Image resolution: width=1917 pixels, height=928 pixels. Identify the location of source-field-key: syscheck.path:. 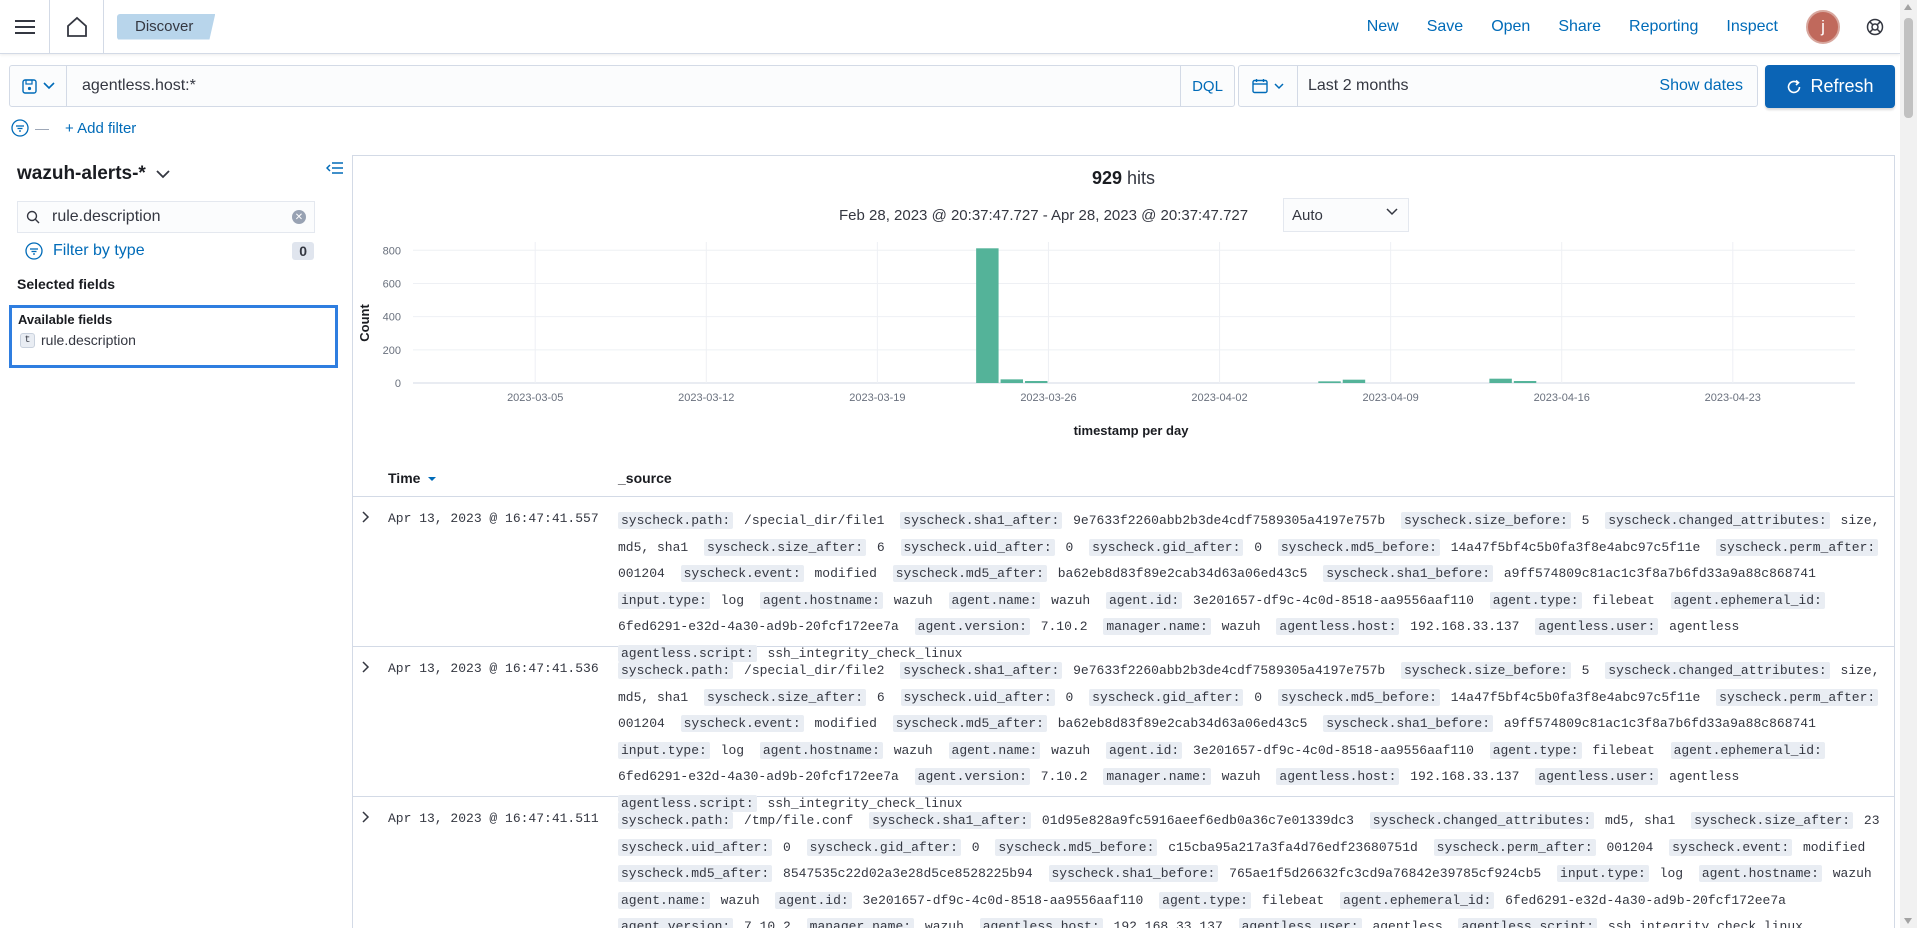
(676, 820).